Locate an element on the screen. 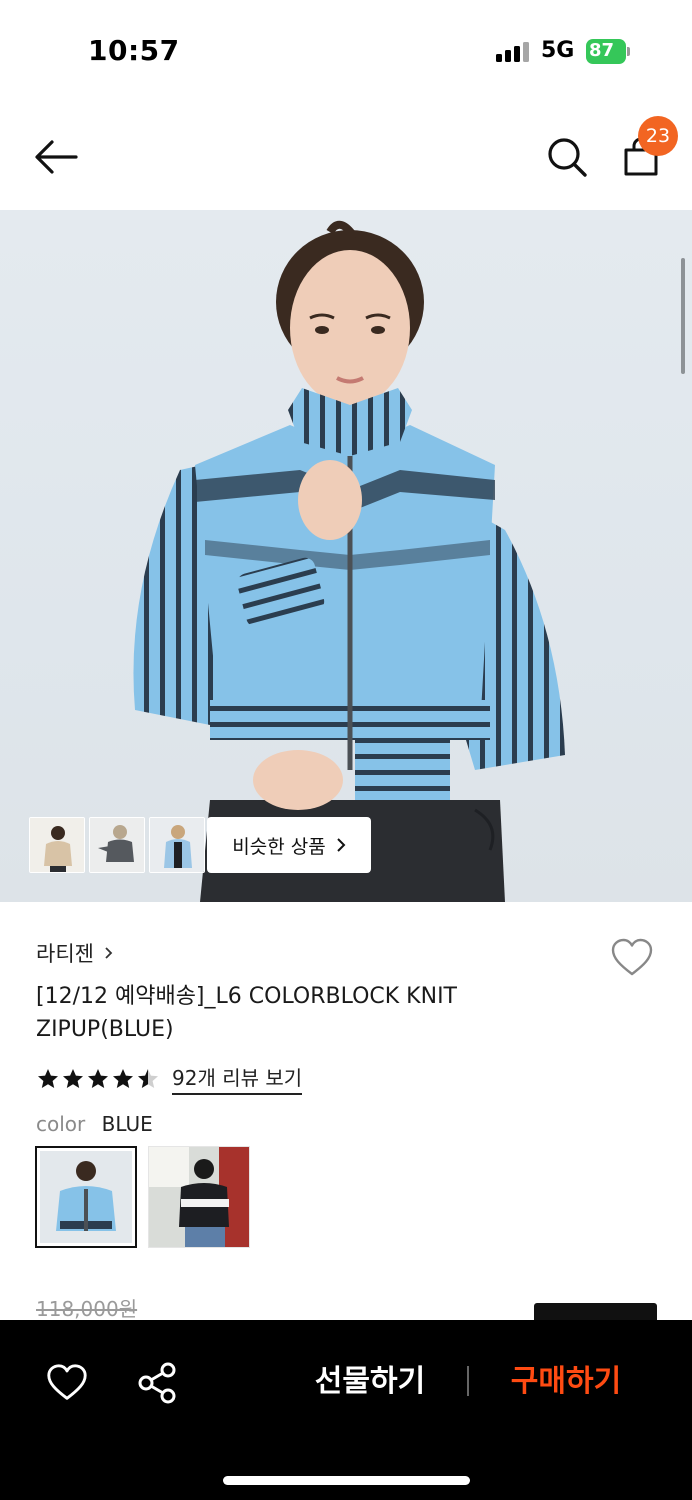 This screenshot has width=692, height=1500. reviews-link: 92개 리뷰 보기 is located at coordinates (237, 1078).